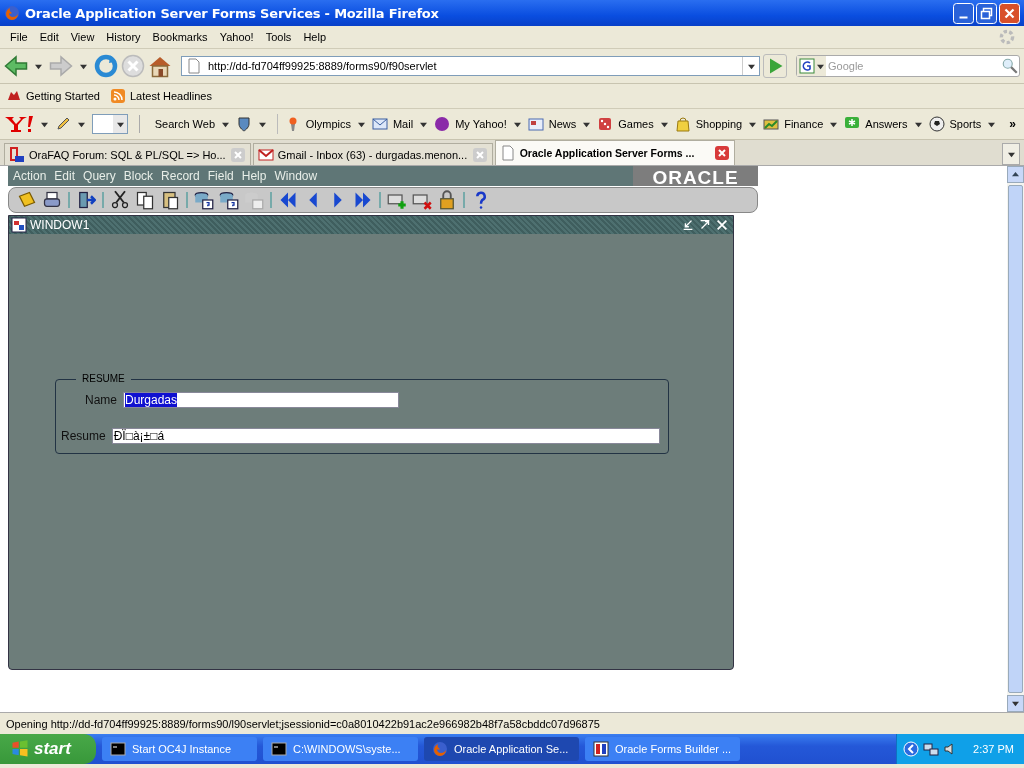 The width and height of the screenshot is (1024, 768). Describe the element at coordinates (86, 200) in the screenshot. I see `exit-button` at that location.